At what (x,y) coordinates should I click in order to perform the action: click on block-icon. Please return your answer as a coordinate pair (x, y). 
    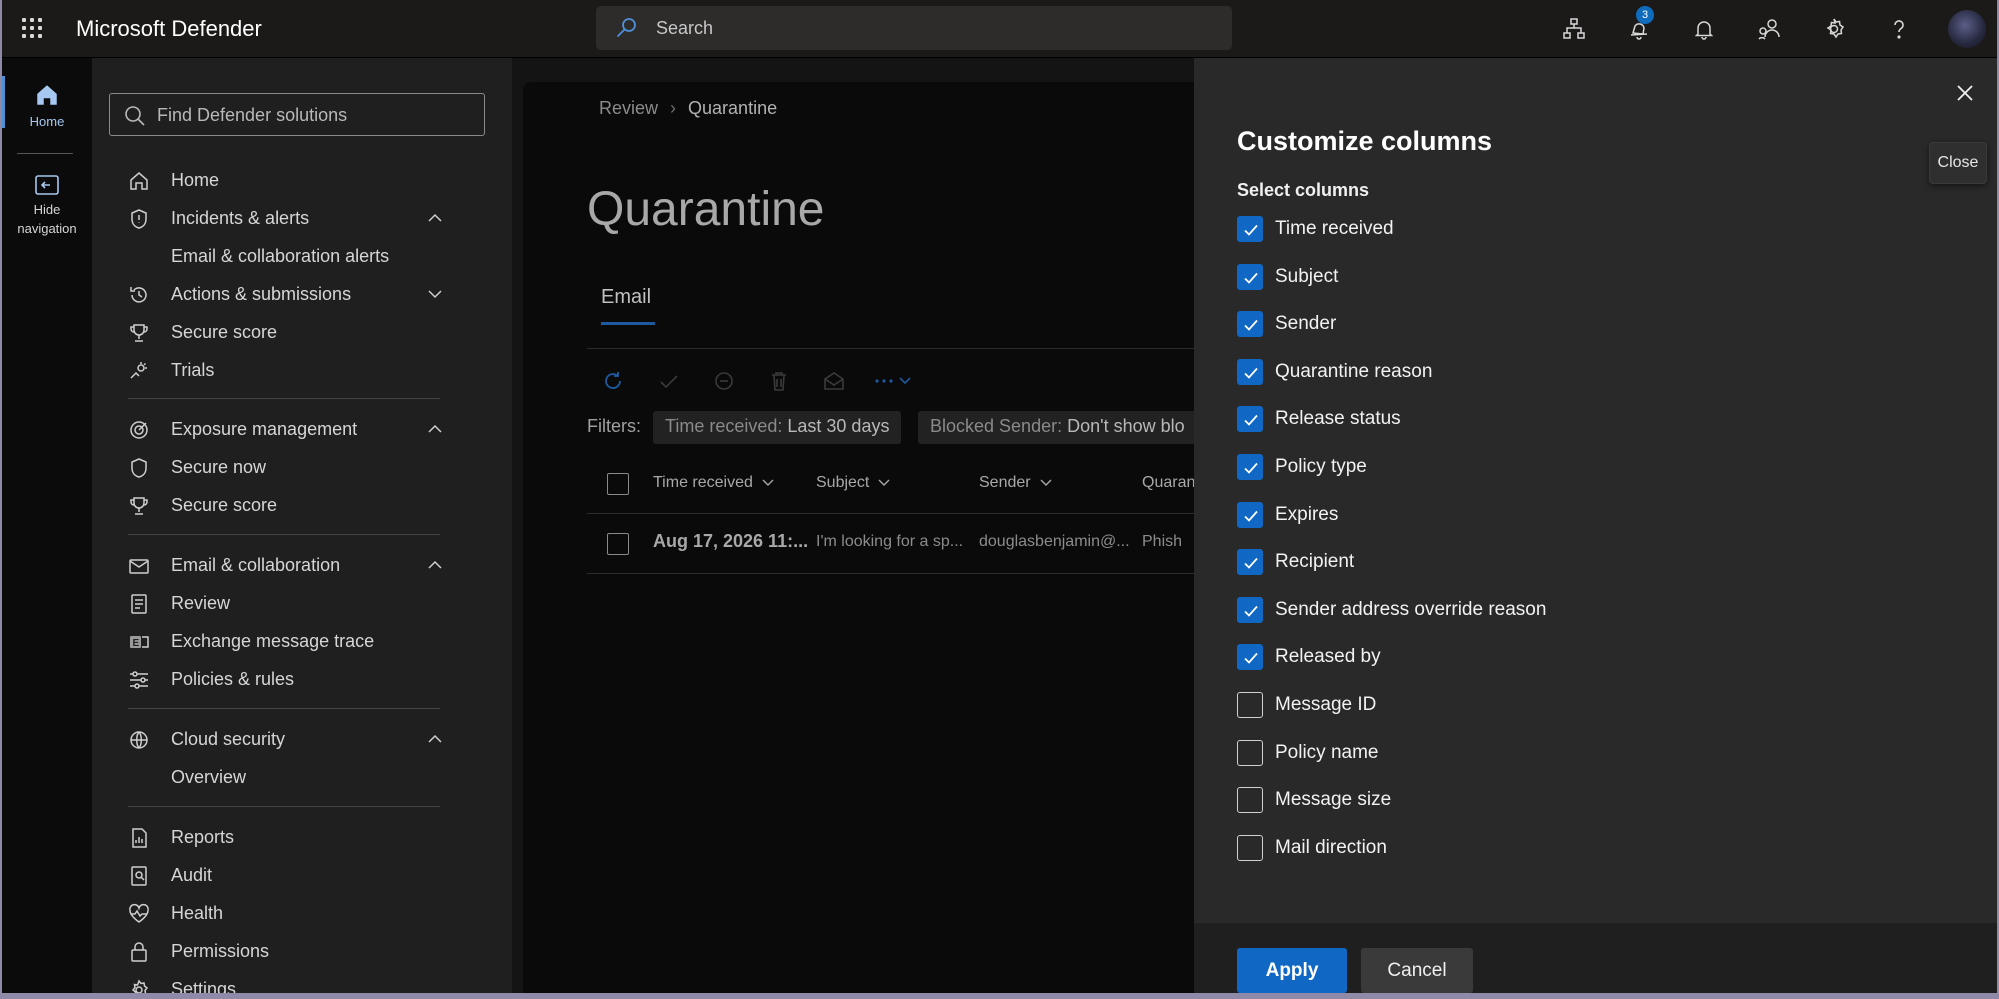
    Looking at the image, I should click on (724, 381).